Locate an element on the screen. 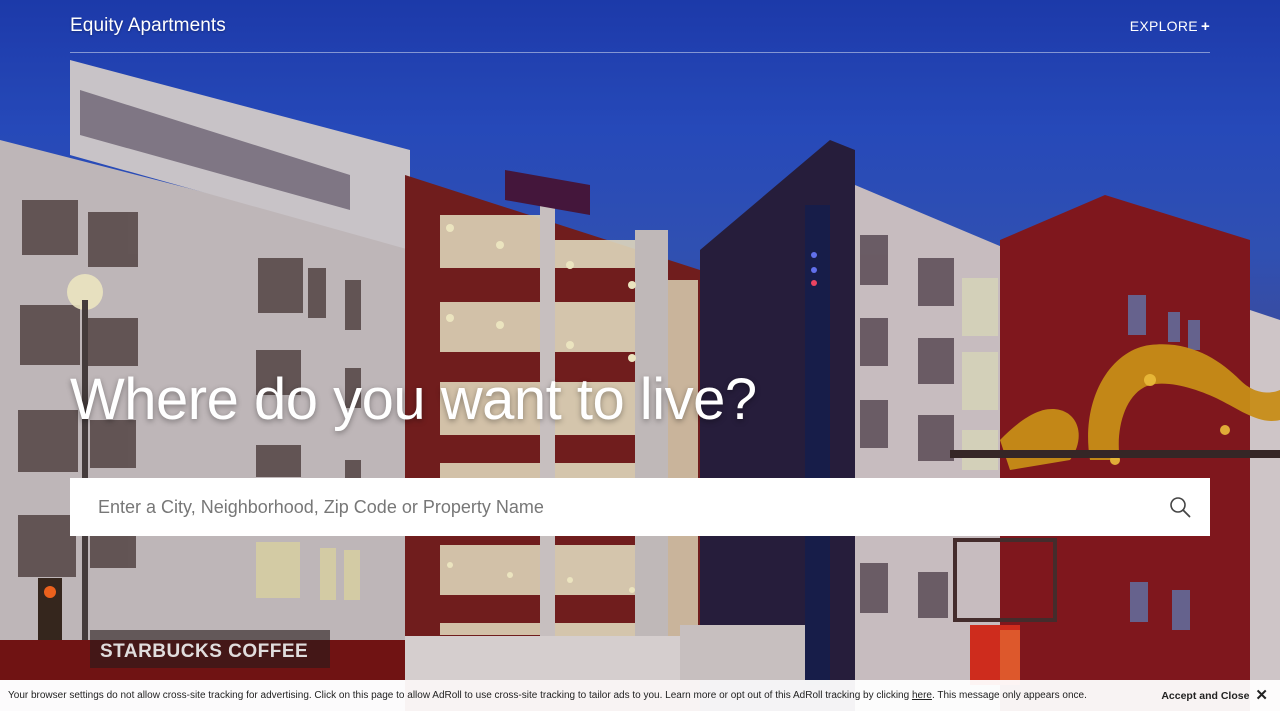  search-bar is located at coordinates (640, 507).